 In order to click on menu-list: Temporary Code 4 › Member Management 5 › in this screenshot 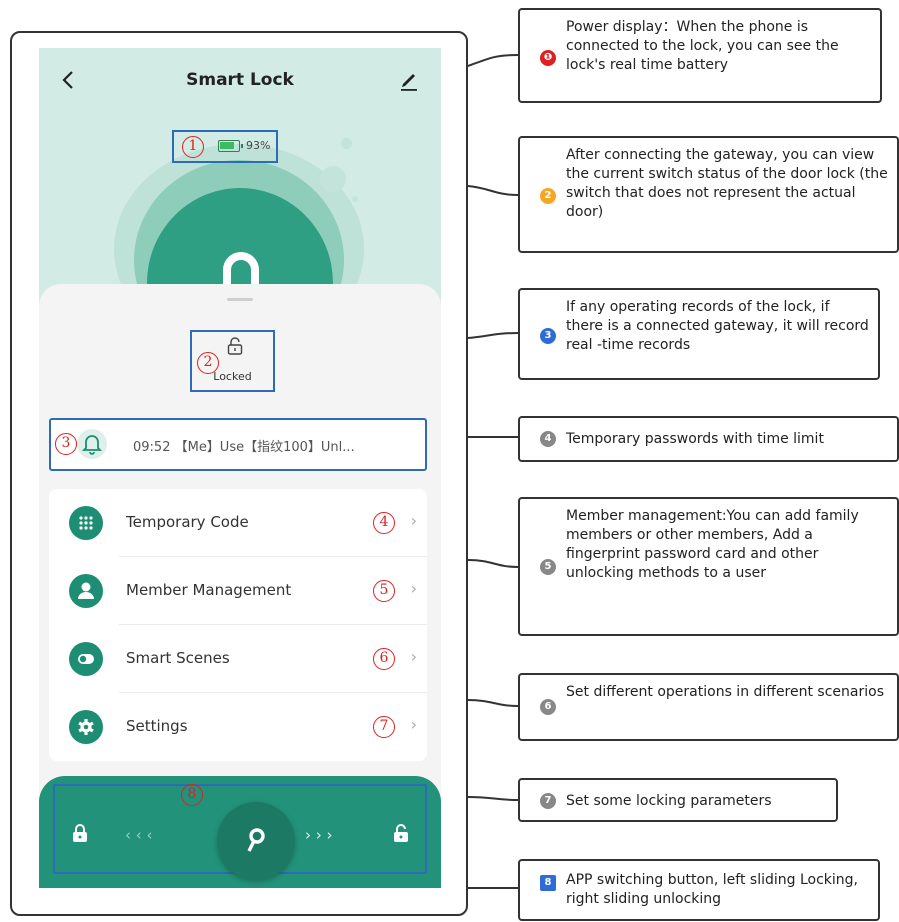, I will do `click(238, 625)`.